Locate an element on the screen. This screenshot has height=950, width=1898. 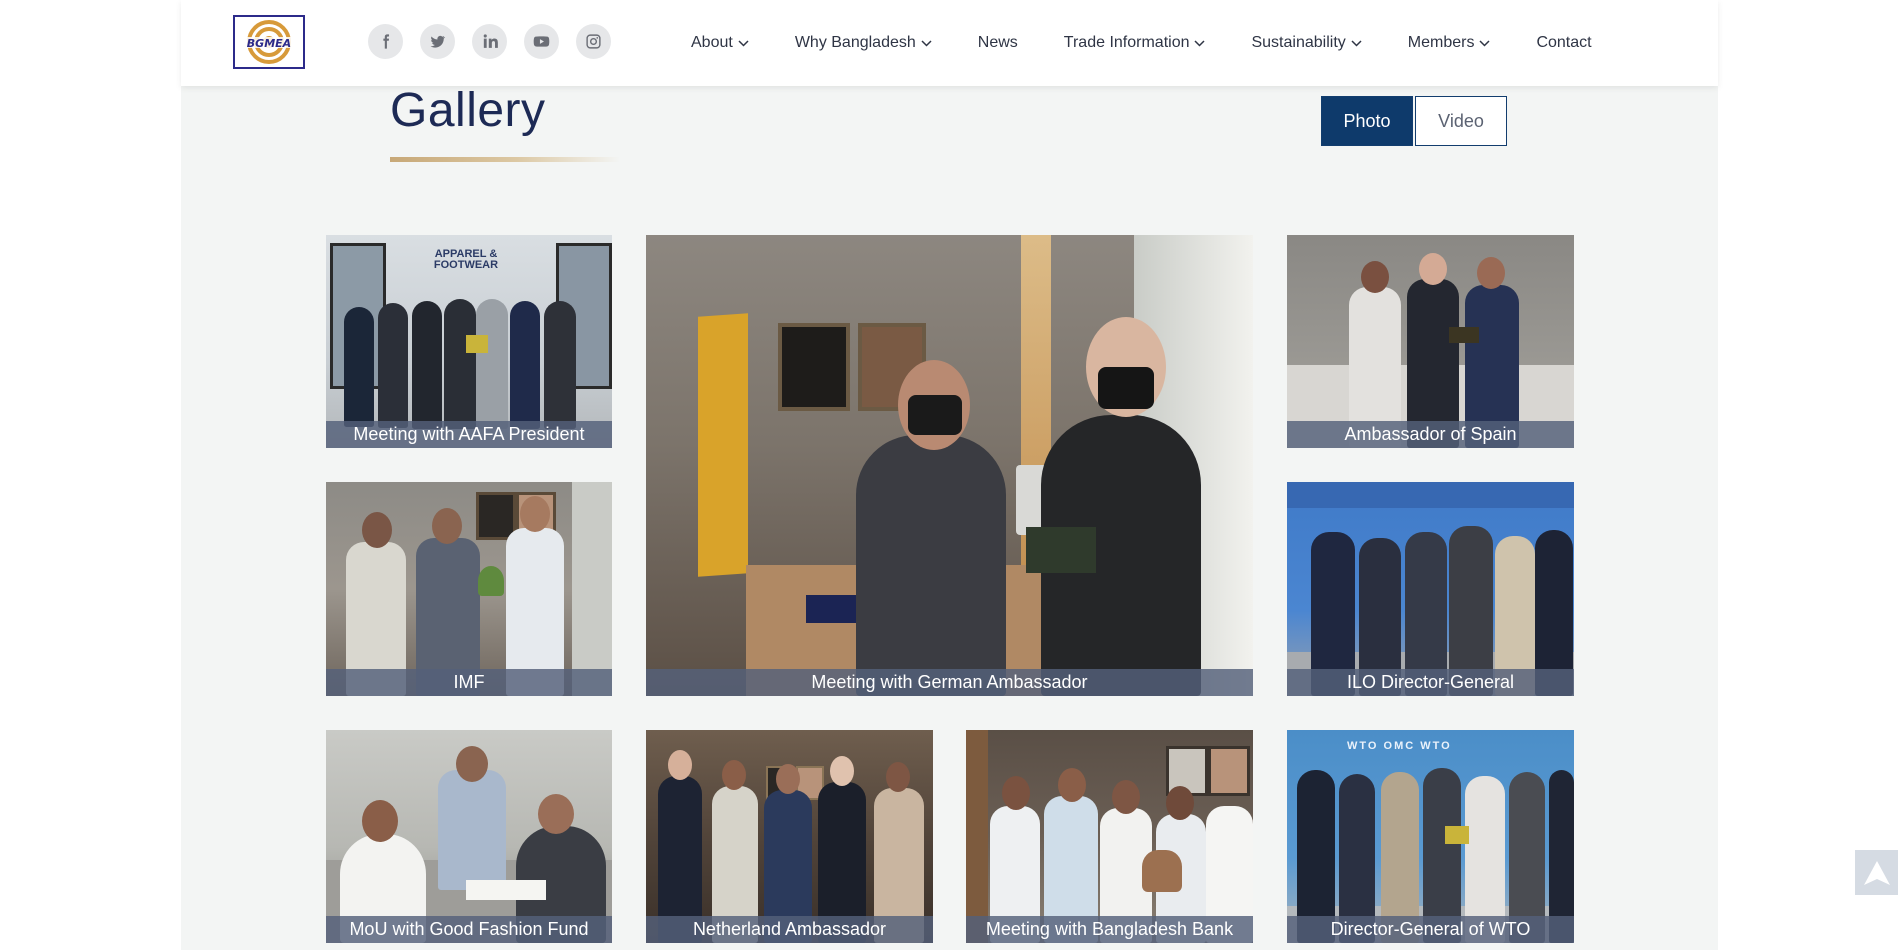
gallery-caption: Netherland Ambassador is located at coordinates (789, 929).